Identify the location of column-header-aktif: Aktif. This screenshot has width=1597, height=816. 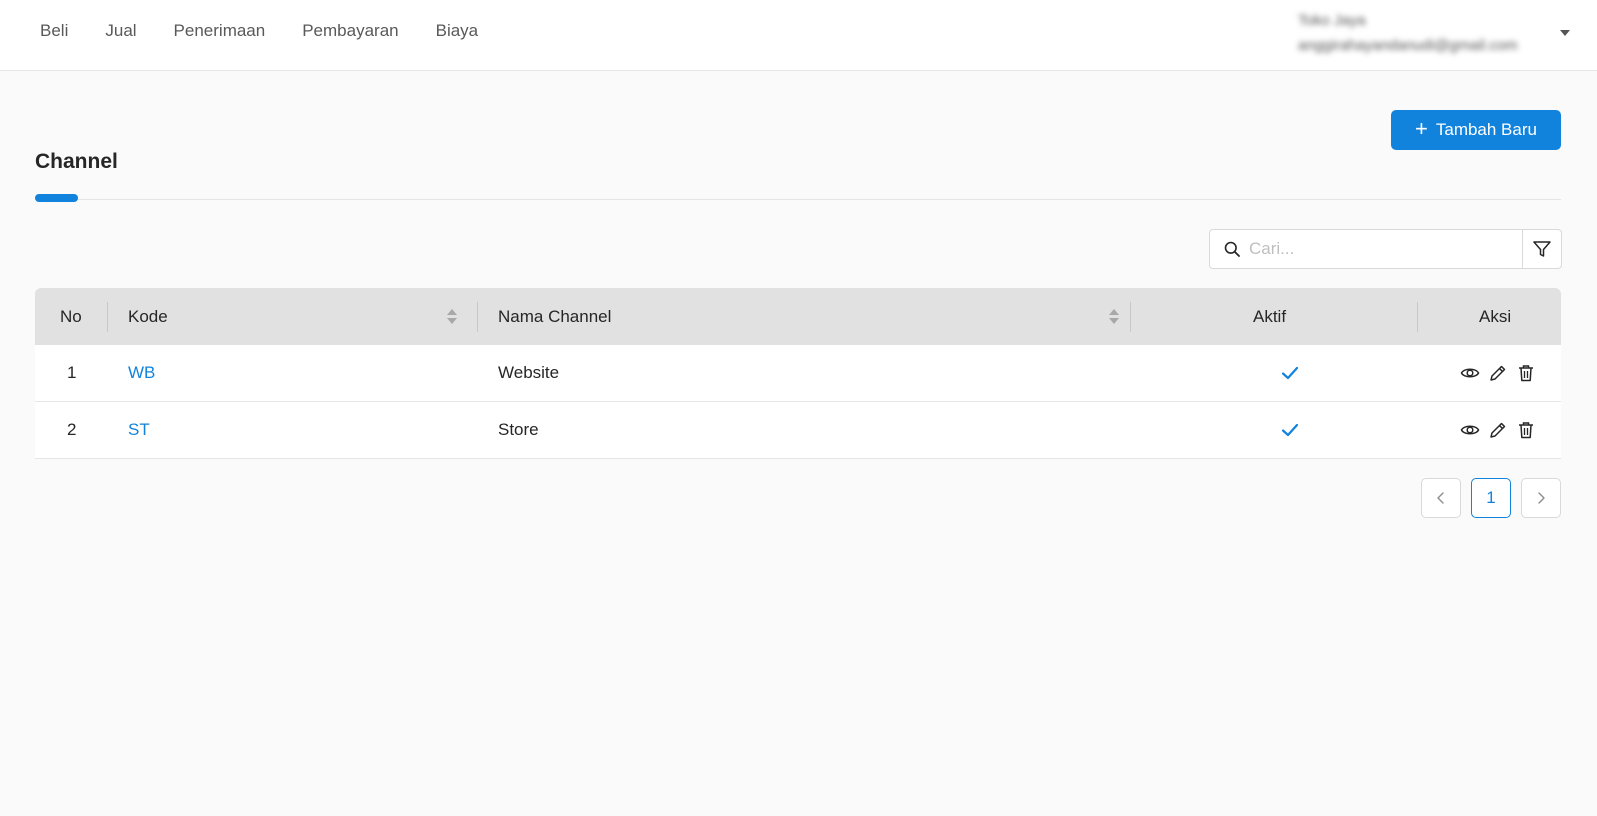
(1270, 316).